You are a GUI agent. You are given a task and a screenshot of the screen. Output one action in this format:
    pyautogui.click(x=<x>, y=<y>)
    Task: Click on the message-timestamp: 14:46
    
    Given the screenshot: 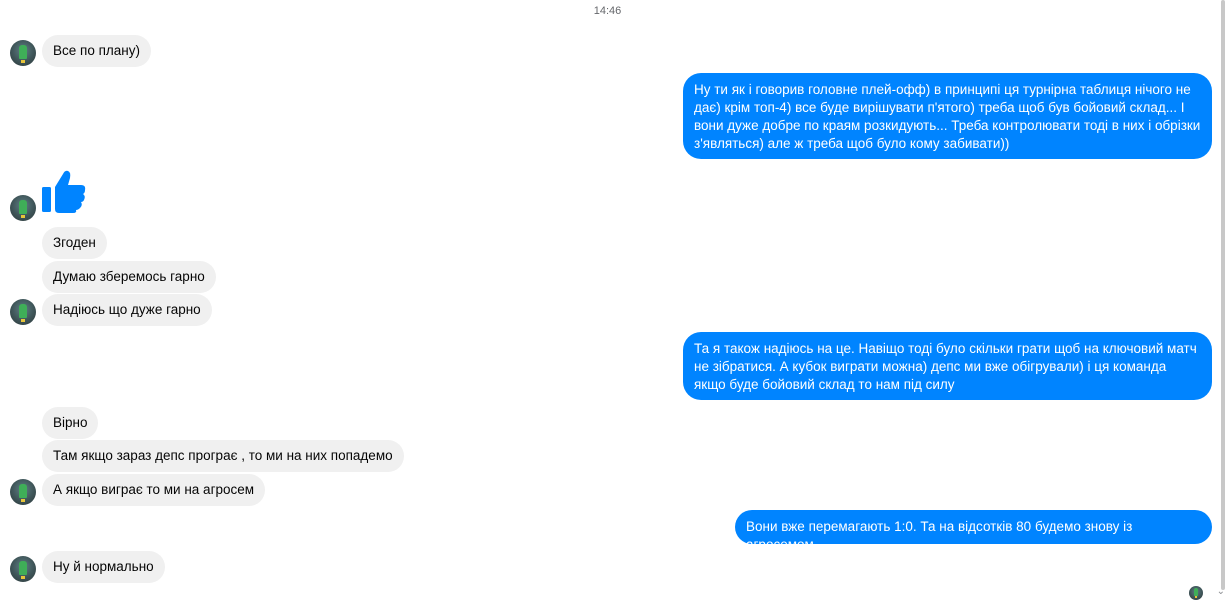 What is the action you would take?
    pyautogui.click(x=607, y=11)
    